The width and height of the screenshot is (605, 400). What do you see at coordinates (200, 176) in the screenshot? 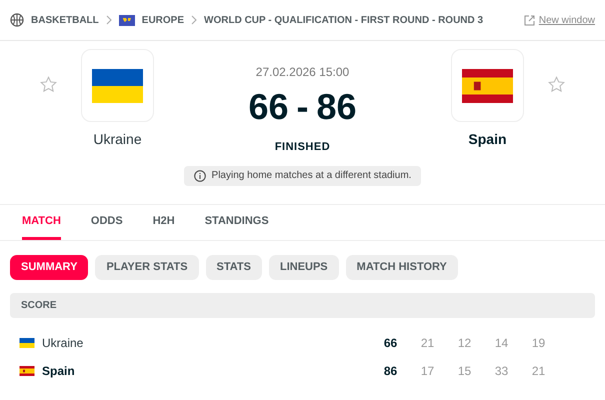
I see `info-icon` at bounding box center [200, 176].